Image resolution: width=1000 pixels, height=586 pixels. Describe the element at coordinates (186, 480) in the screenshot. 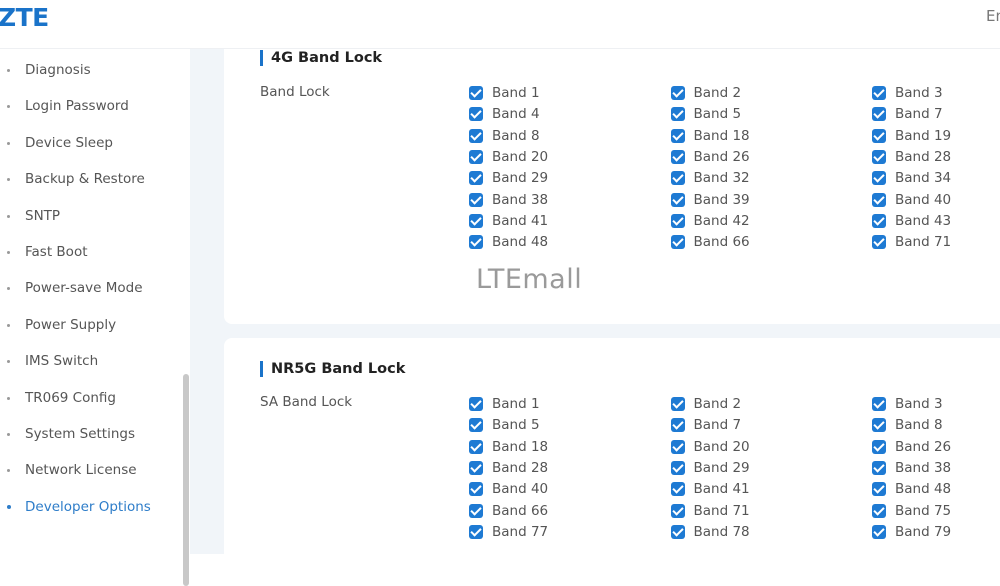

I see `sidebar-scrollbar` at that location.